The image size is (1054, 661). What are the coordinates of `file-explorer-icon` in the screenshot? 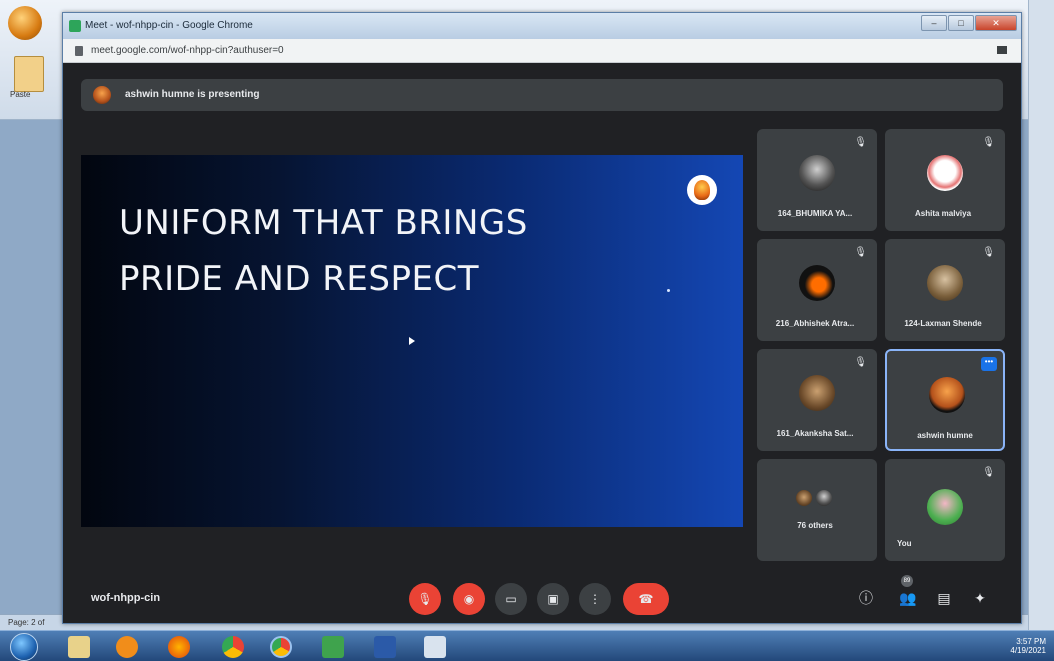 It's located at (79, 647).